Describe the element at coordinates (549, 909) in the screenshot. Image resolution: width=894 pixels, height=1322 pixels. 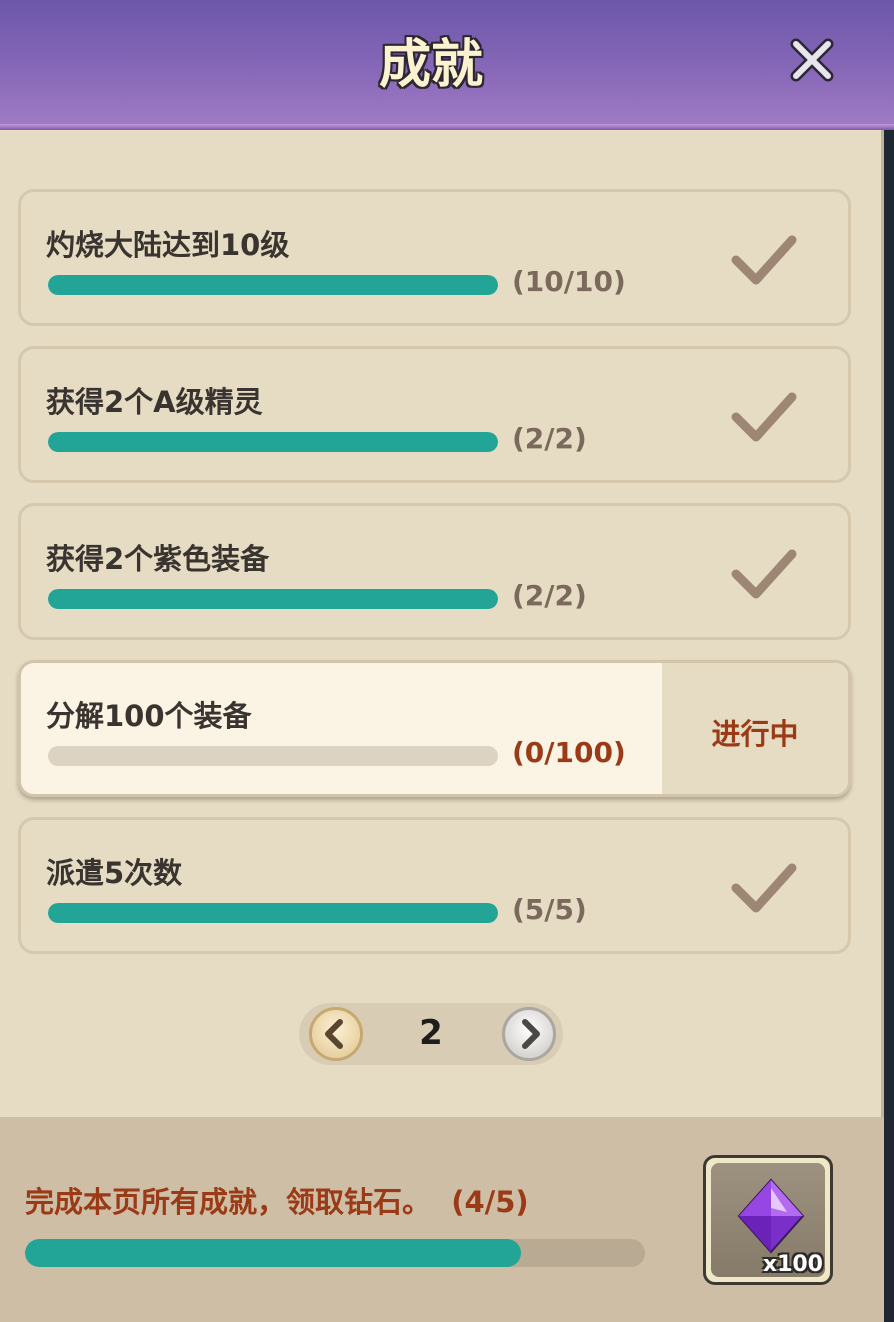
I see `achievement-progress-text: (5/5)` at that location.